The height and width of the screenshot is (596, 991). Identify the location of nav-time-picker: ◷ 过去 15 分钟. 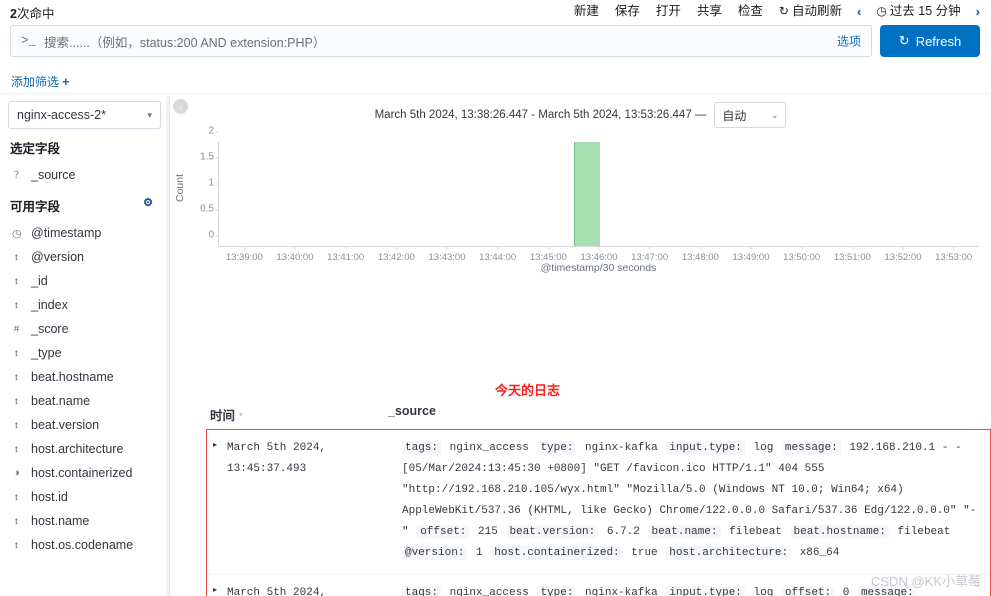
(918, 11).